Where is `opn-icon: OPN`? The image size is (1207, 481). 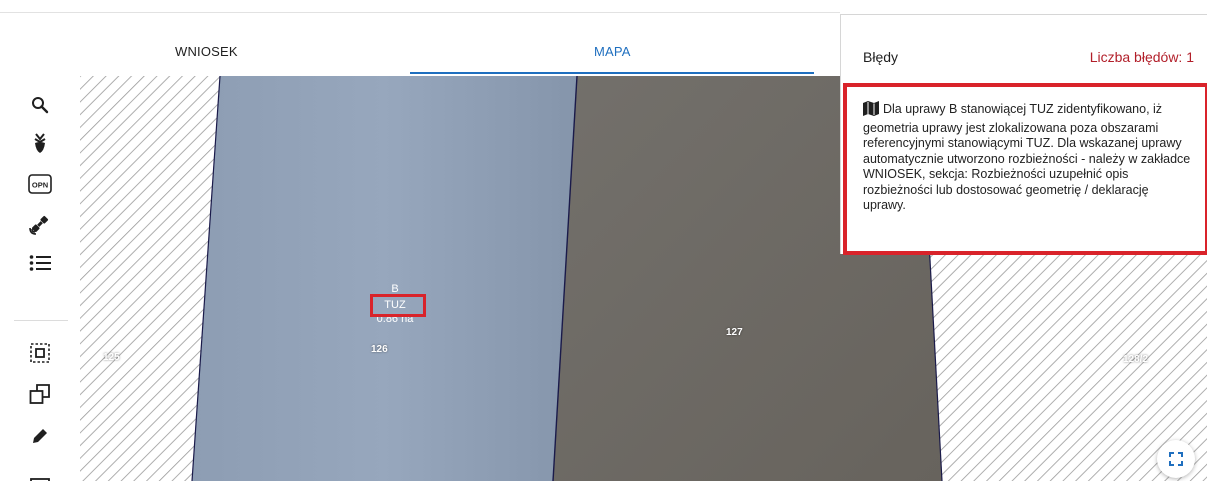 opn-icon: OPN is located at coordinates (40, 184).